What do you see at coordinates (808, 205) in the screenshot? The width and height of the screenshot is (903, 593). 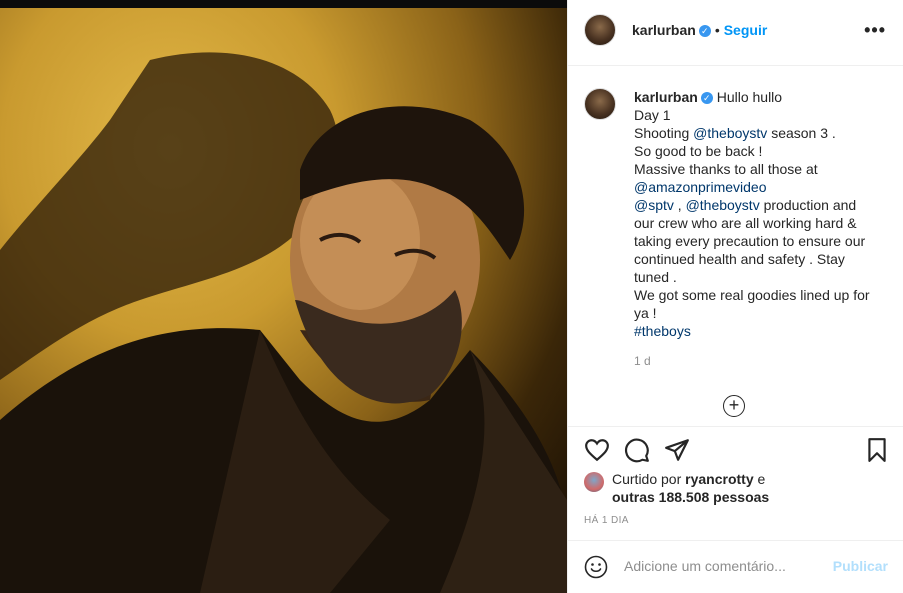 I see `caption-text: production and` at bounding box center [808, 205].